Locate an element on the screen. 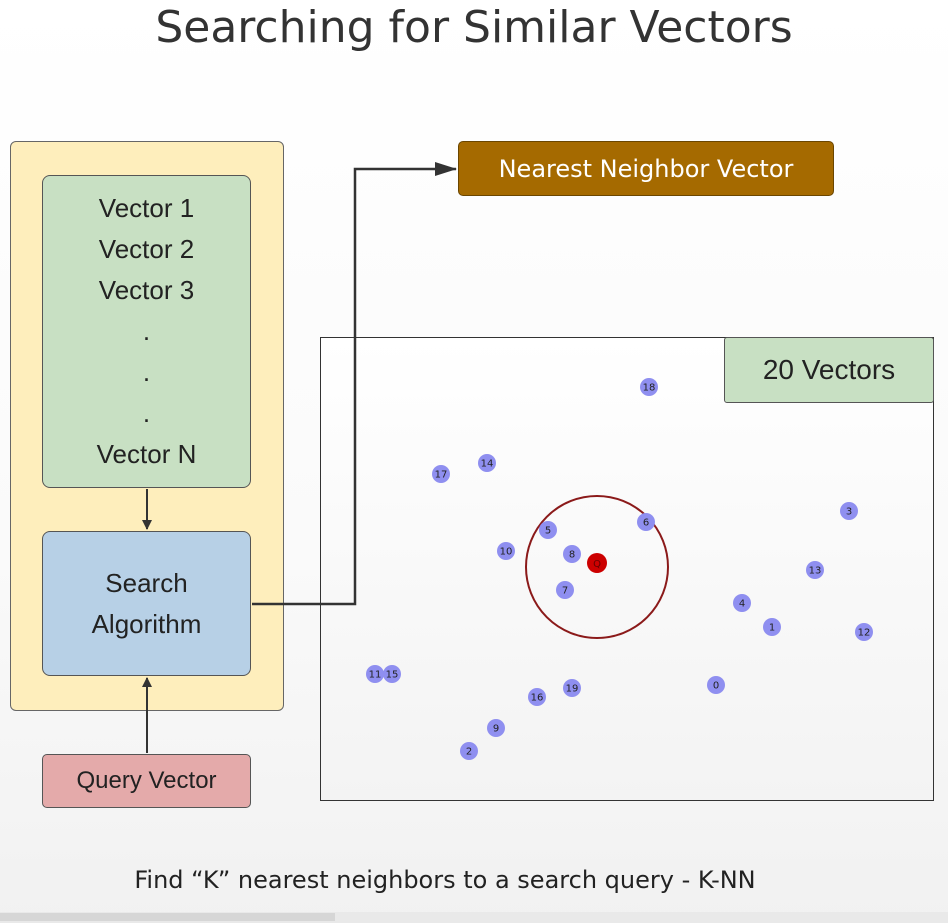 Image resolution: width=948 pixels, height=923 pixels. vector-point: 13 is located at coordinates (815, 570).